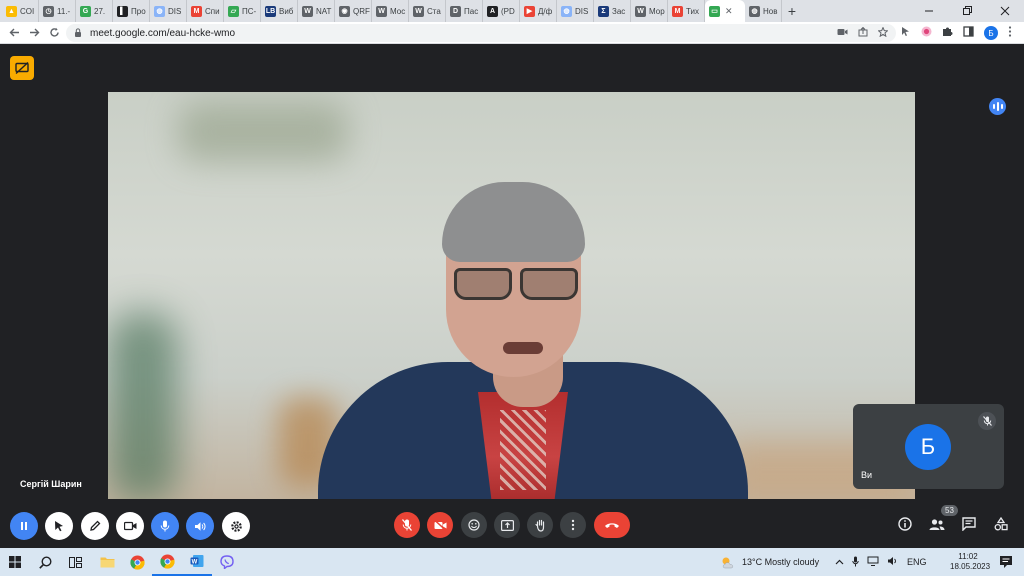 The width and height of the screenshot is (1024, 576). What do you see at coordinates (227, 562) in the screenshot?
I see `viber-taskbar-button` at bounding box center [227, 562].